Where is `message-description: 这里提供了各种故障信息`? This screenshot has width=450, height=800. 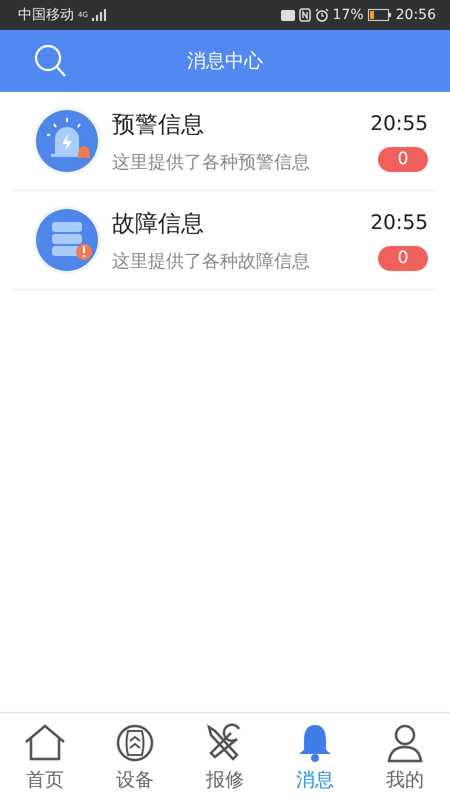 message-description: 这里提供了各种故障信息 is located at coordinates (211, 261).